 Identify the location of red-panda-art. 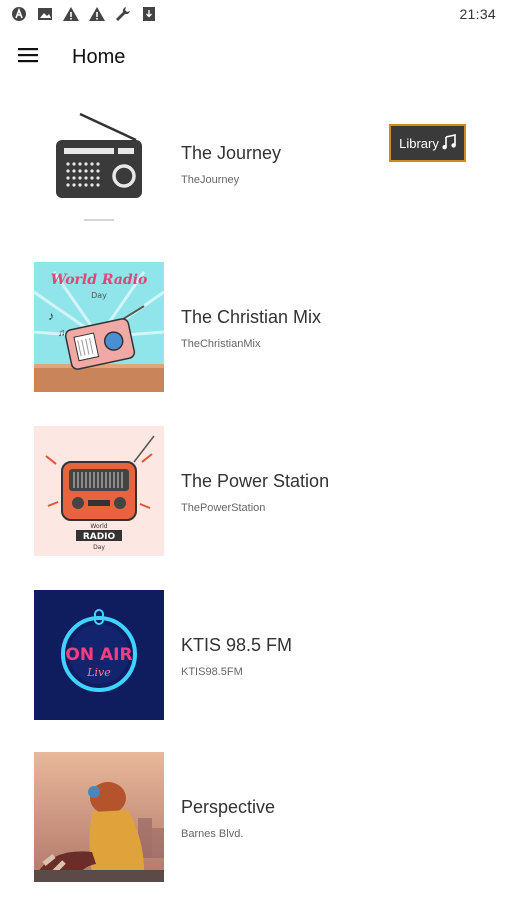
(99, 817).